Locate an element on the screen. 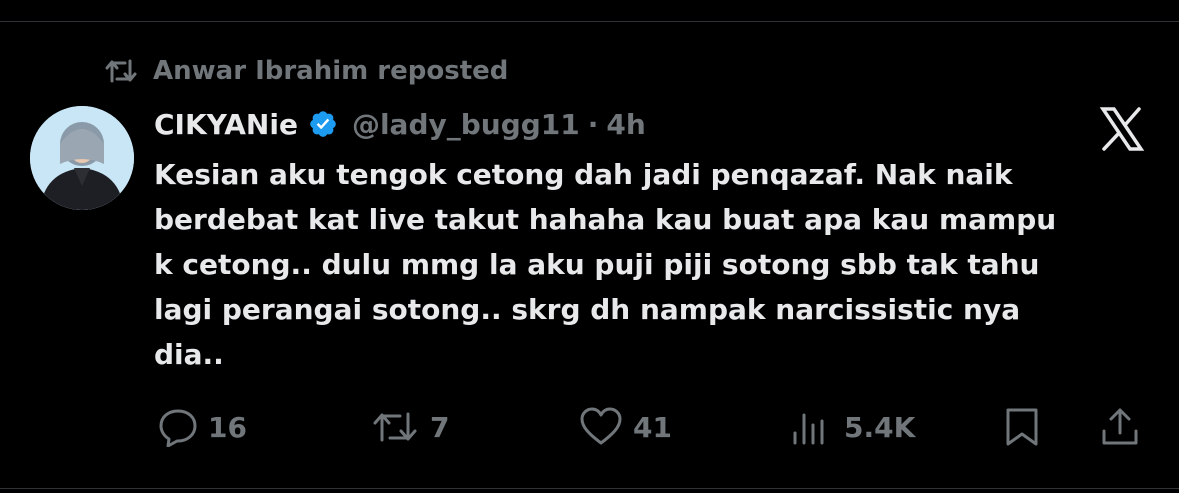 The width and height of the screenshot is (1179, 493). avatar-image is located at coordinates (82, 158).